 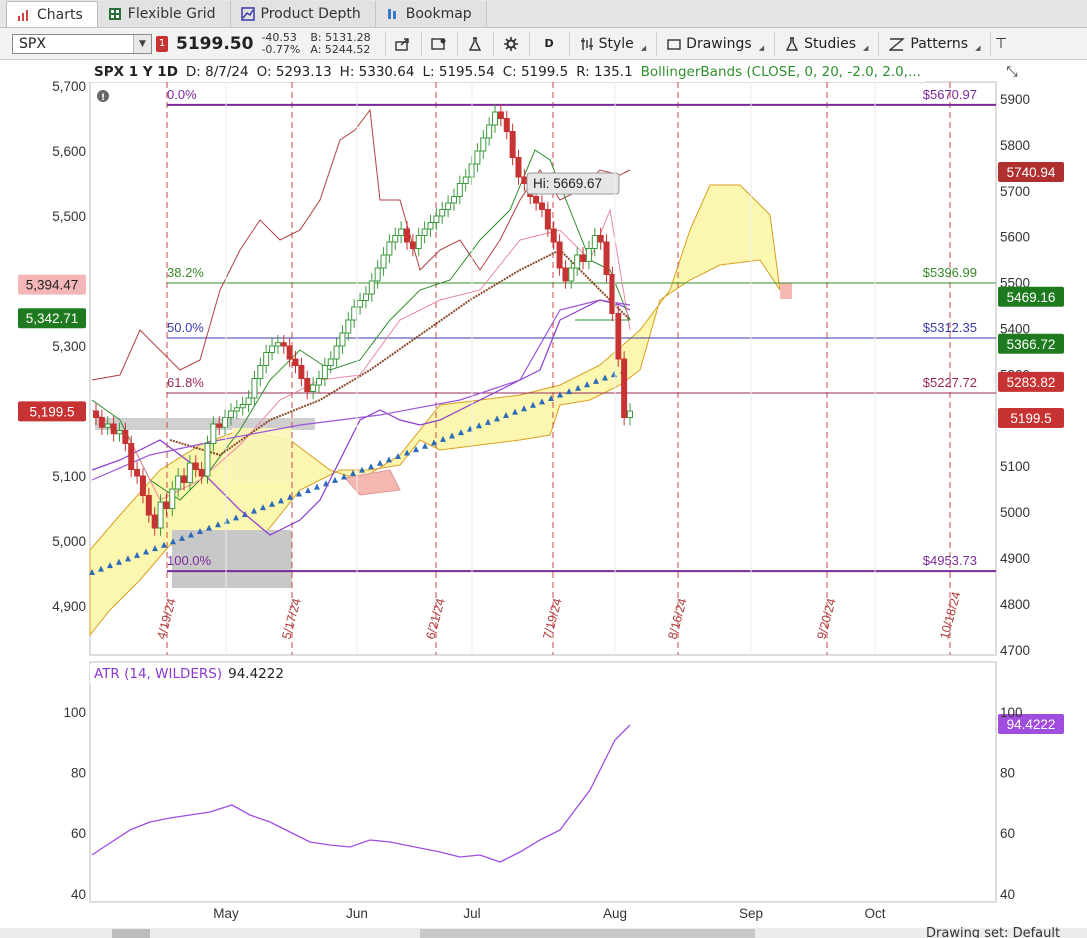 What do you see at coordinates (69, 541) in the screenshot?
I see `left-axis-tick: 5,000` at bounding box center [69, 541].